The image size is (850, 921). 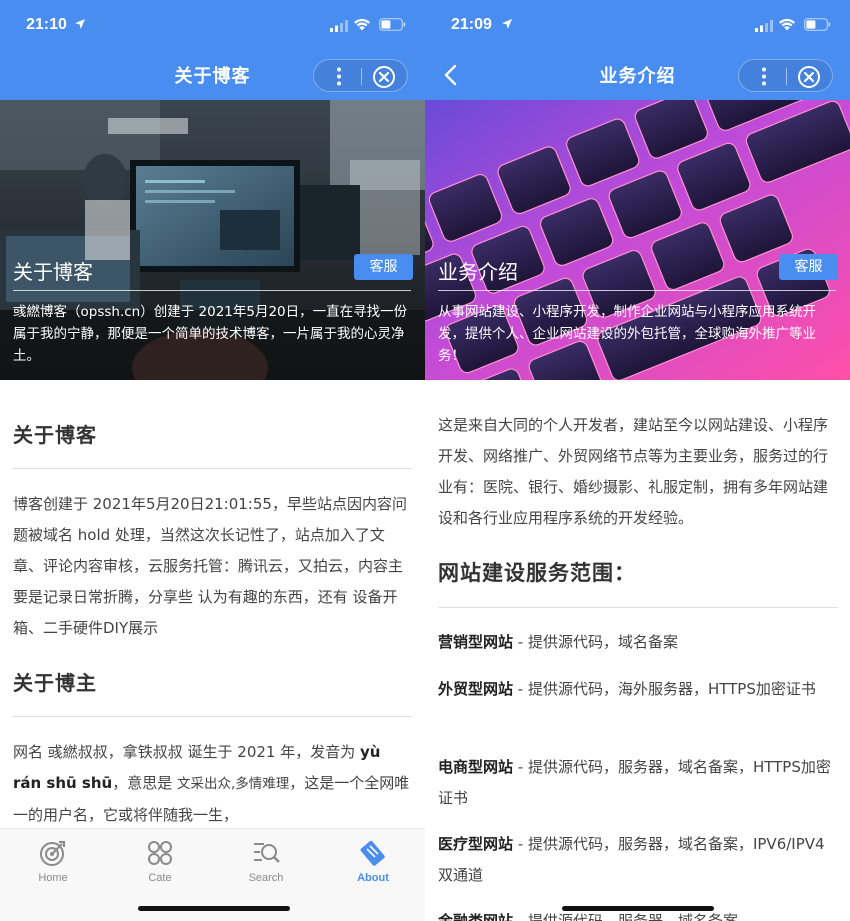 I want to click on tab-cate: Cate, so click(x=160, y=861).